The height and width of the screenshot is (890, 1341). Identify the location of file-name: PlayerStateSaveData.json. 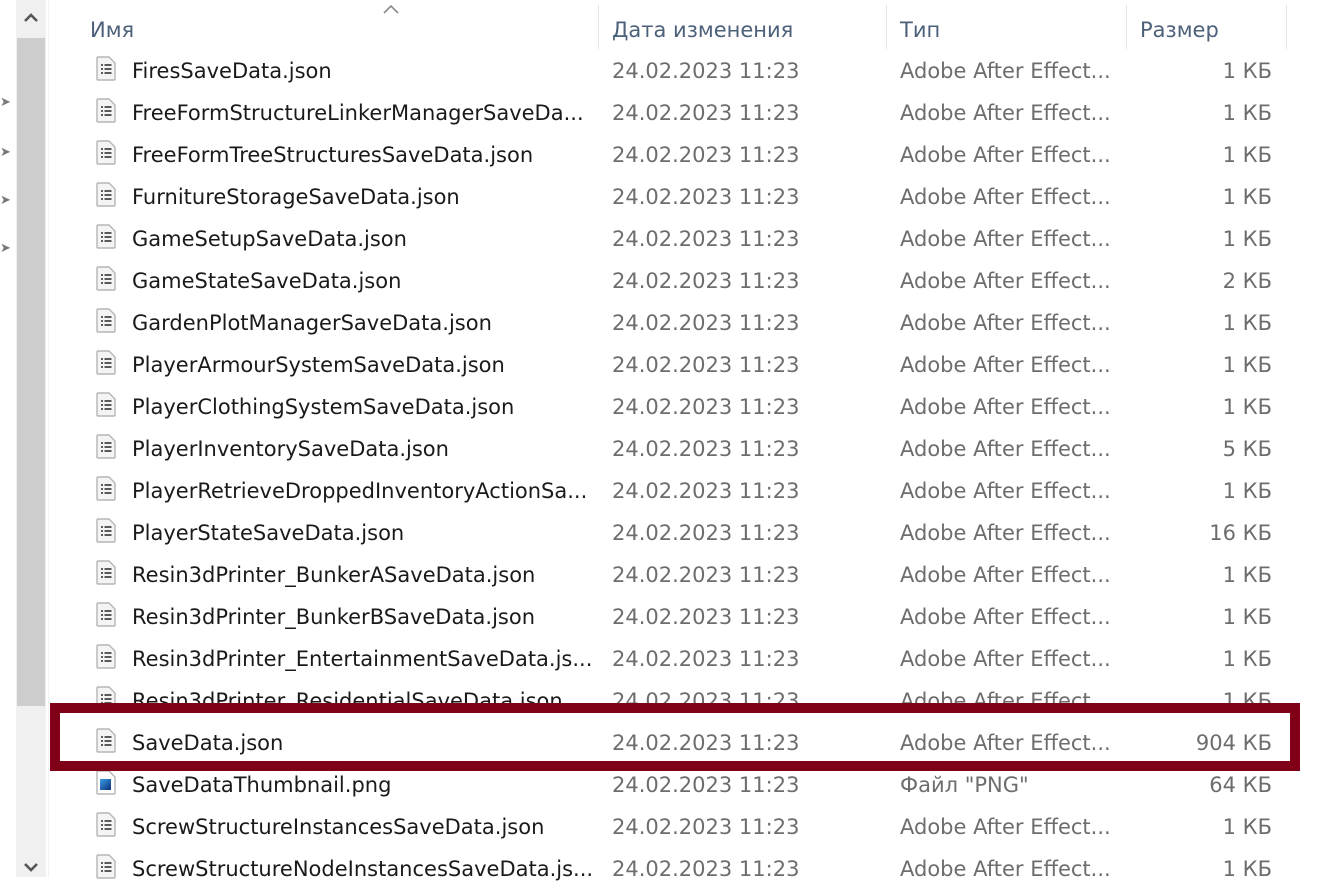
(268, 533).